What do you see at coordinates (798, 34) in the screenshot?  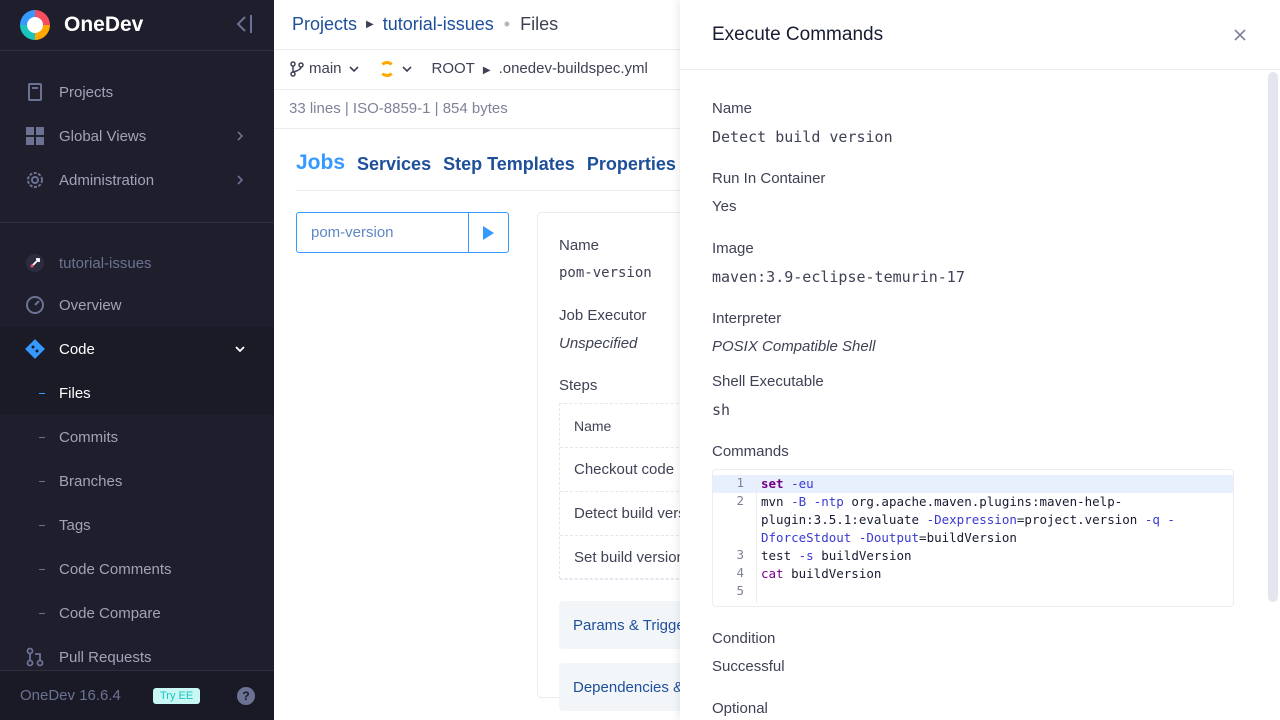 I see `drawer-title: Execute Commands` at bounding box center [798, 34].